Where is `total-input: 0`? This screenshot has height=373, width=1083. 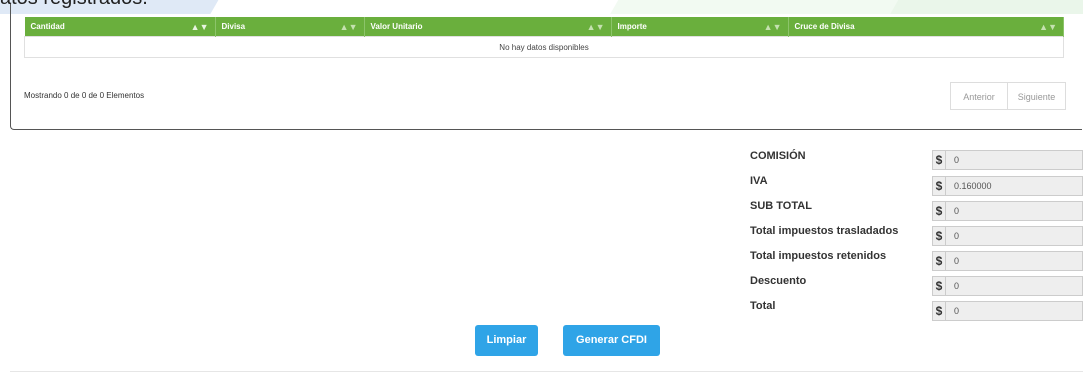 total-input: 0 is located at coordinates (1014, 311).